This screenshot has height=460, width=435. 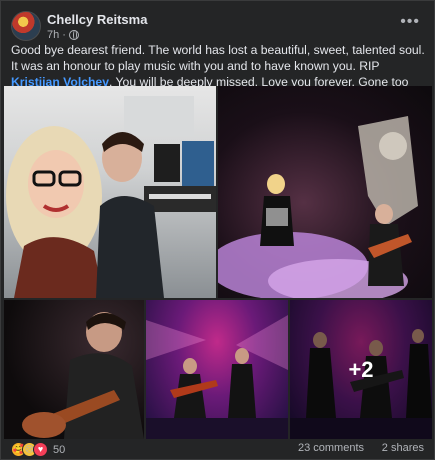 I want to click on photo-4-drawing, so click(x=217, y=377).